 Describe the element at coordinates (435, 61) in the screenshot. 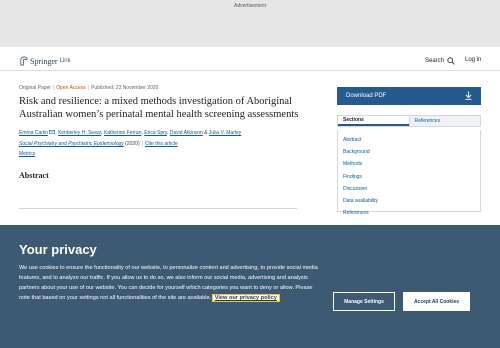

I see `search-label: Search` at that location.